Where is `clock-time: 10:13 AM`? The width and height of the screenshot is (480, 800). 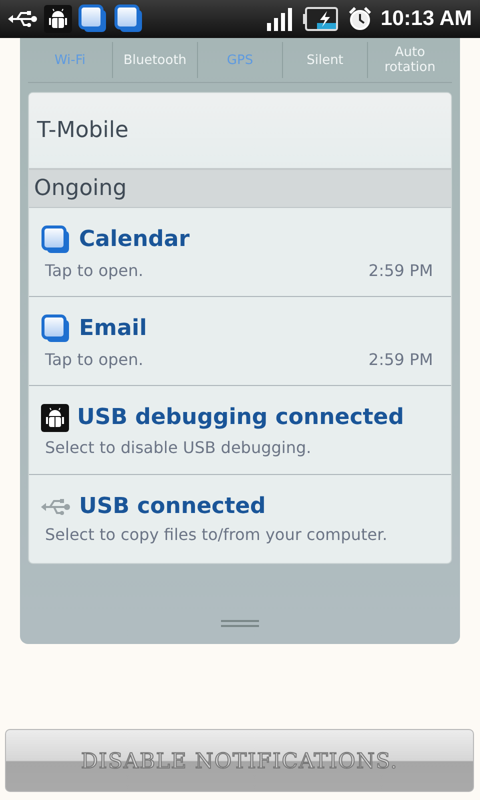
clock-time: 10:13 AM is located at coordinates (426, 19).